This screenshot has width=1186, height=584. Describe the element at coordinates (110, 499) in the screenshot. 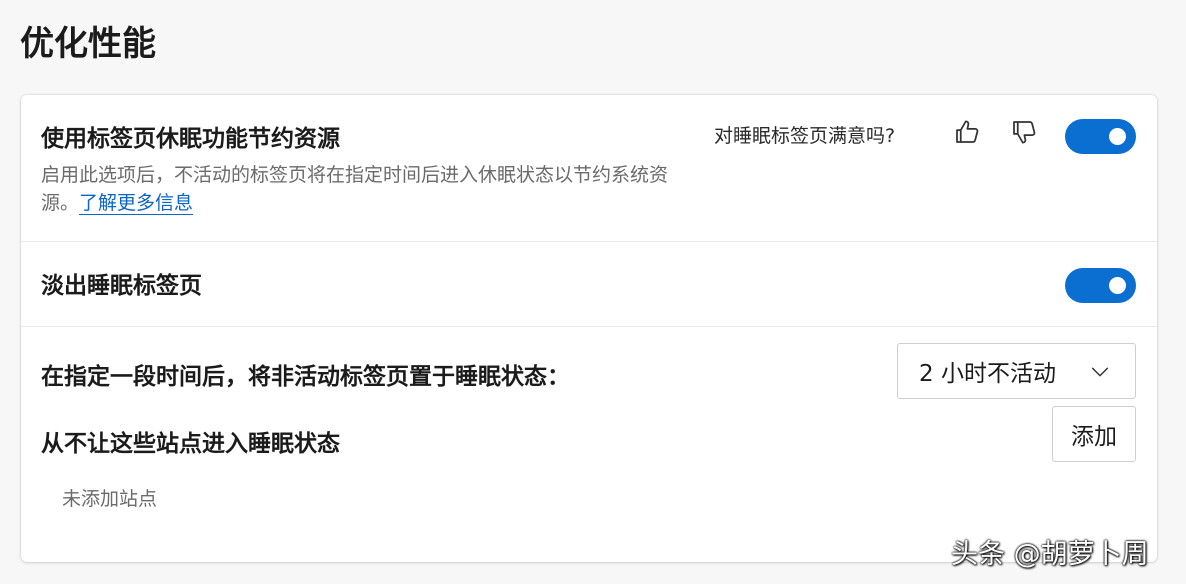

I see `no-sites-added-text: 未添加站点` at that location.